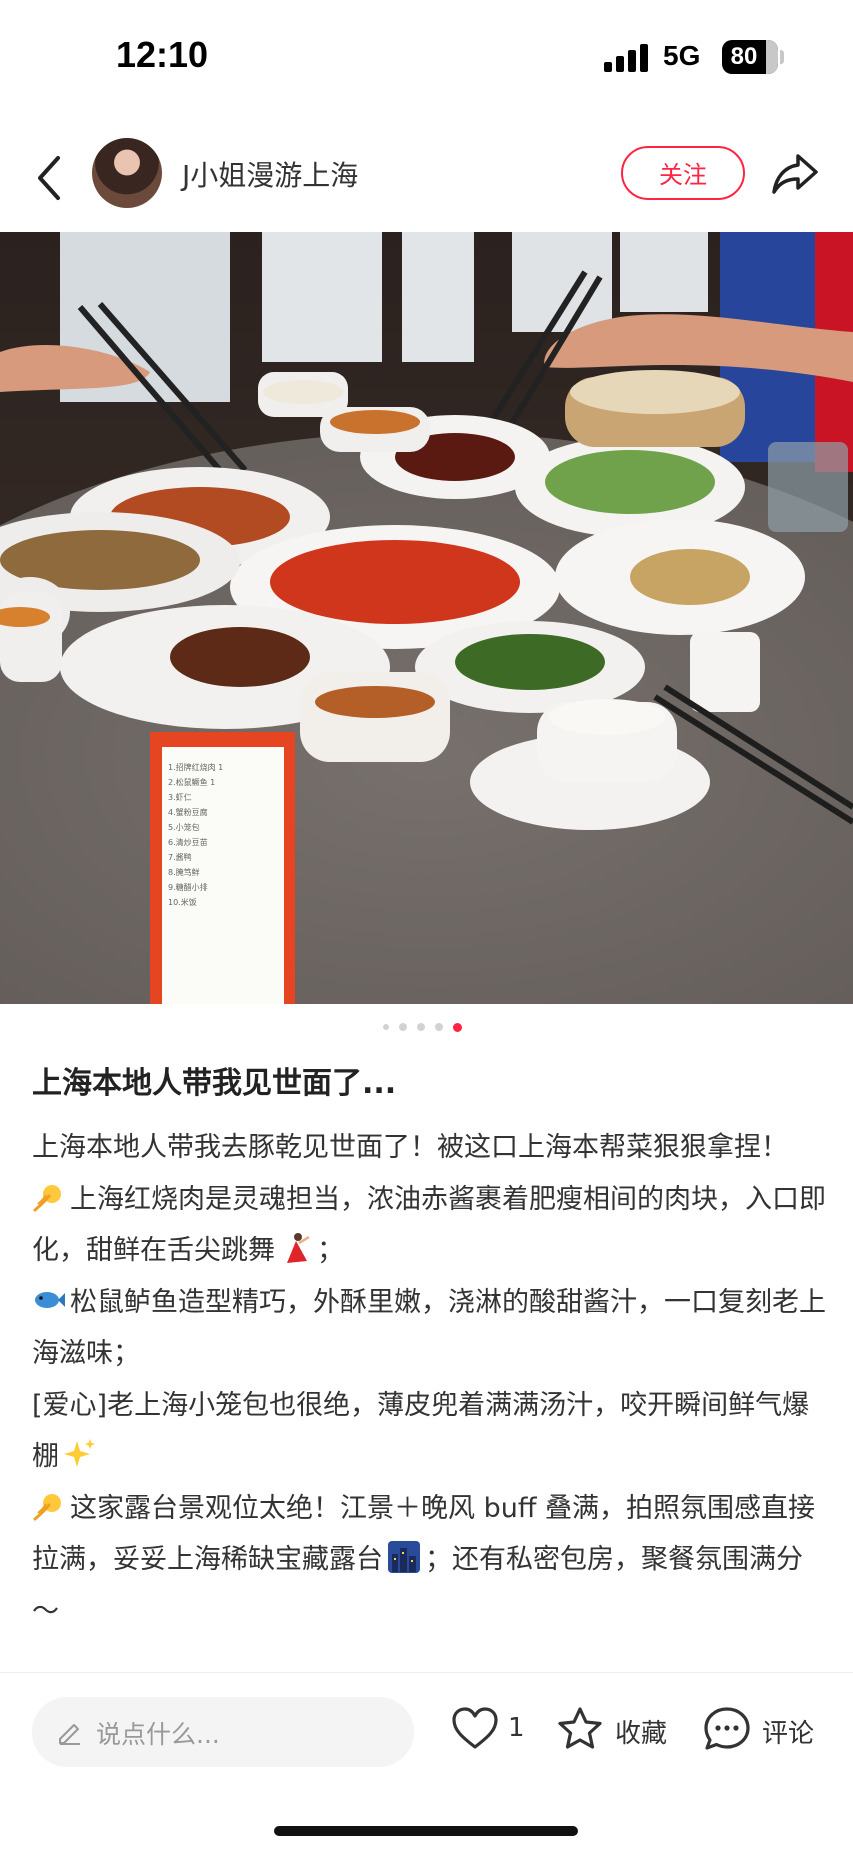 This screenshot has height=1850, width=853. Describe the element at coordinates (682, 55) in the screenshot. I see `network-type: 5G` at that location.